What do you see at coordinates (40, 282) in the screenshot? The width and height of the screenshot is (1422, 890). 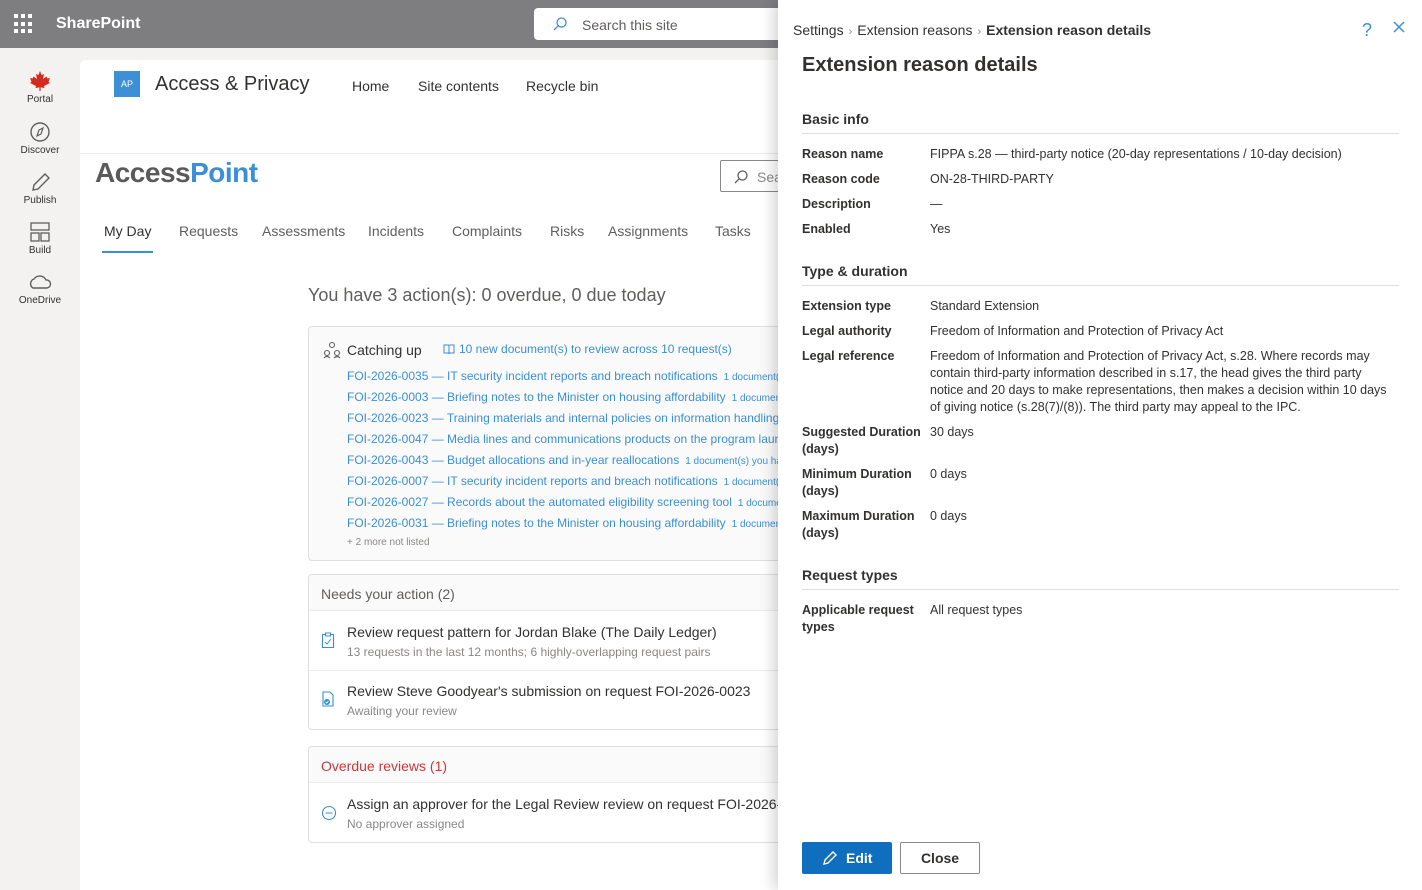 I see `cloud-icon` at bounding box center [40, 282].